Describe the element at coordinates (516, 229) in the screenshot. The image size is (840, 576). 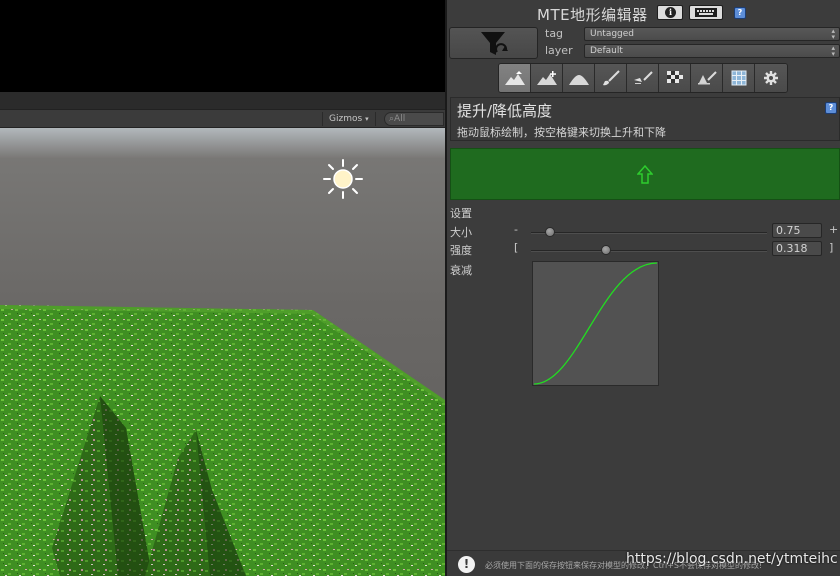
I see `size-decrease-mark: -` at that location.